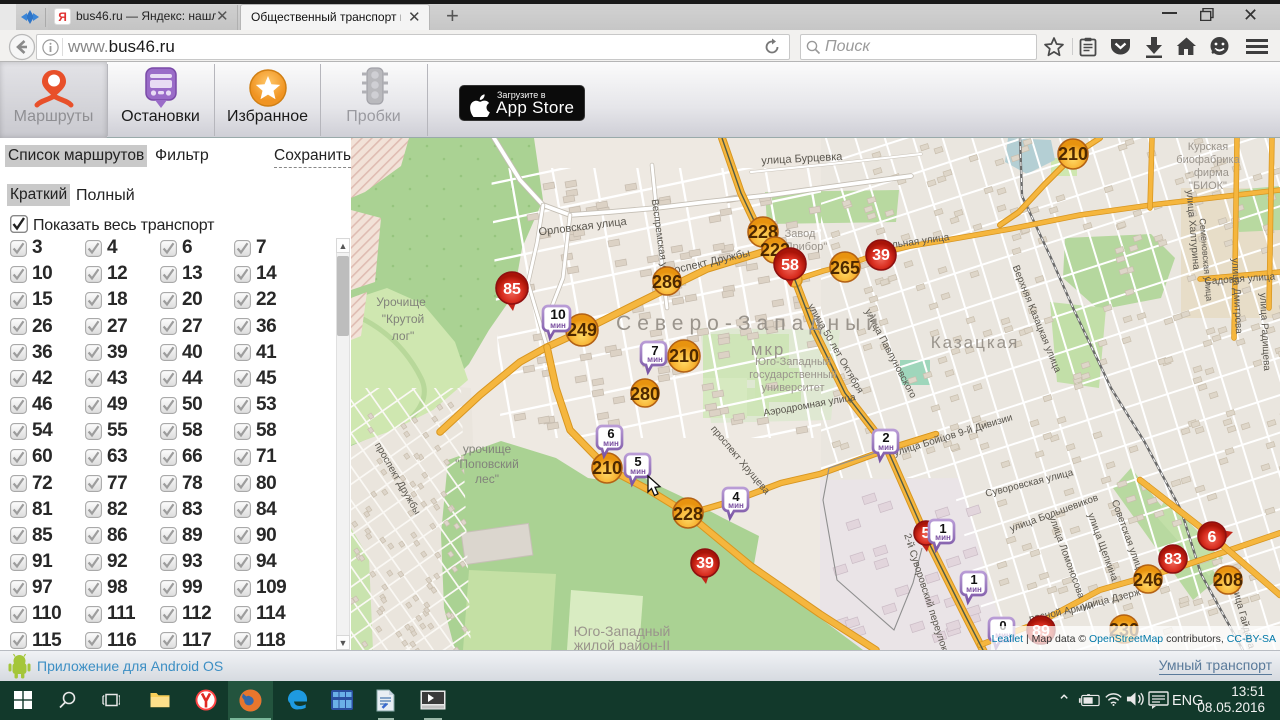  I want to click on svg-text: 208, so click(1228, 580).